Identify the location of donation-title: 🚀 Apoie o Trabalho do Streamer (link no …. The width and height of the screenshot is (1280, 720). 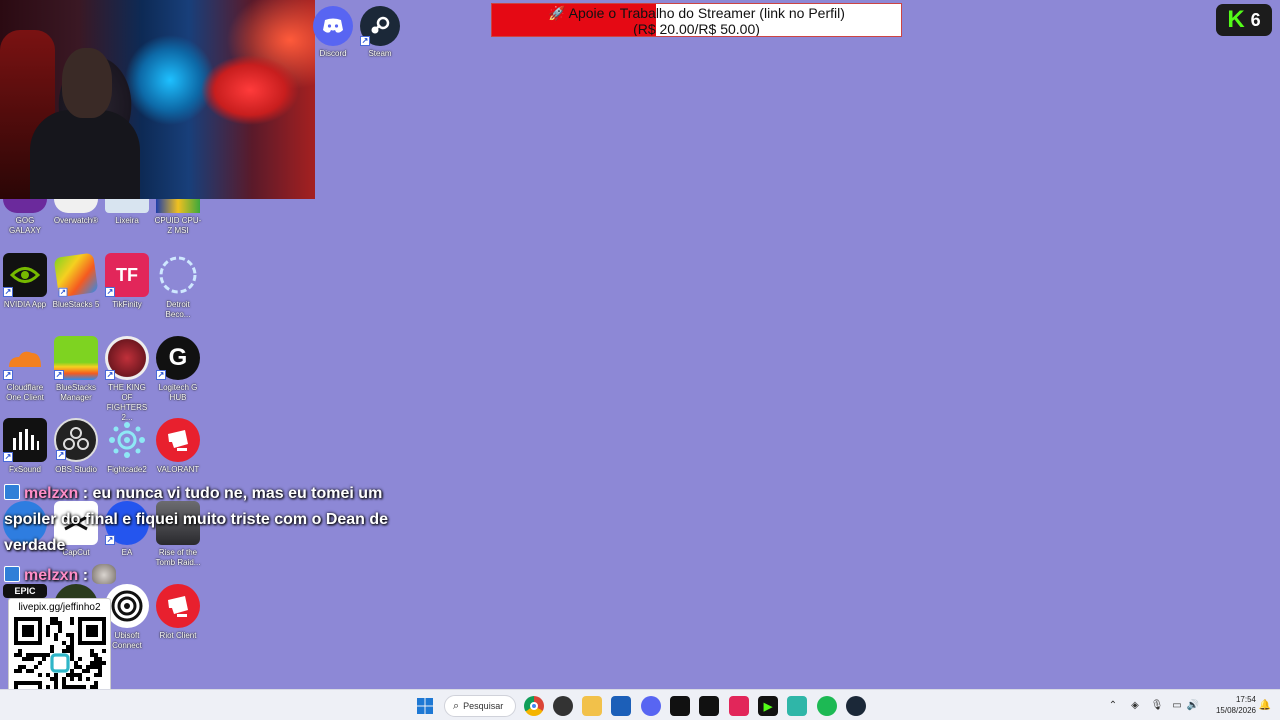
(696, 13).